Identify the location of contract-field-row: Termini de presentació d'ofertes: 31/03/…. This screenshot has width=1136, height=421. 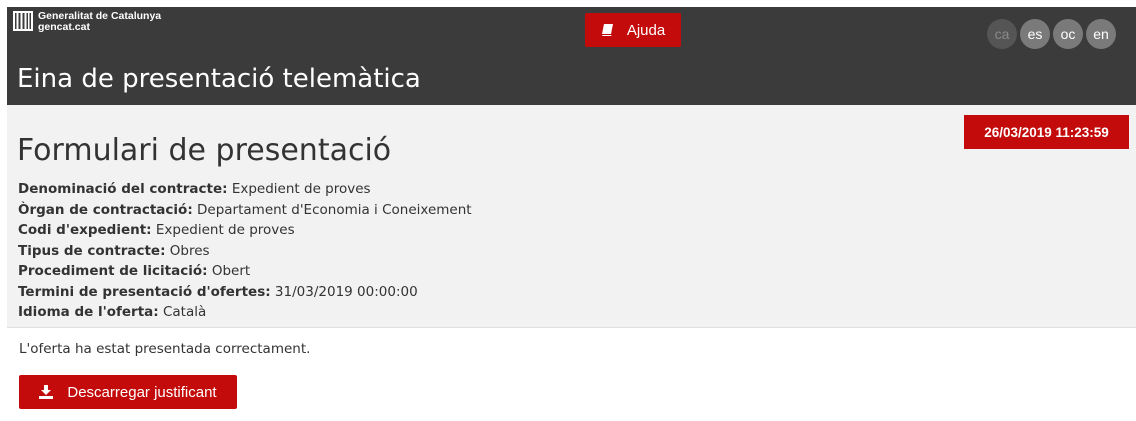
(245, 292).